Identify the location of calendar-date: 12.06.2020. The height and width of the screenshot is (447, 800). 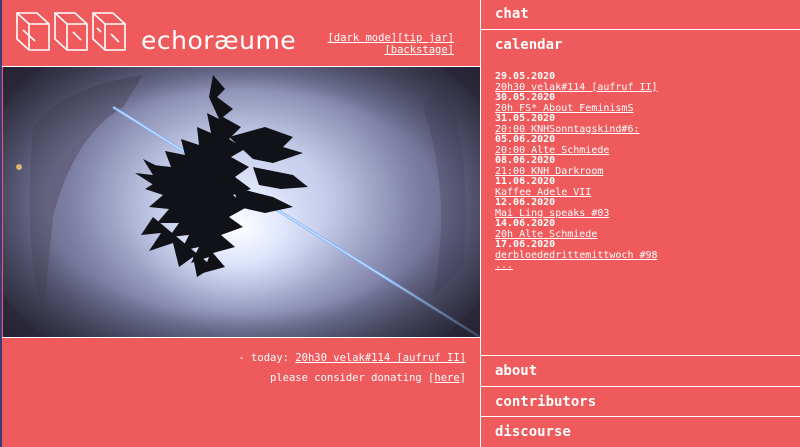
(525, 202).